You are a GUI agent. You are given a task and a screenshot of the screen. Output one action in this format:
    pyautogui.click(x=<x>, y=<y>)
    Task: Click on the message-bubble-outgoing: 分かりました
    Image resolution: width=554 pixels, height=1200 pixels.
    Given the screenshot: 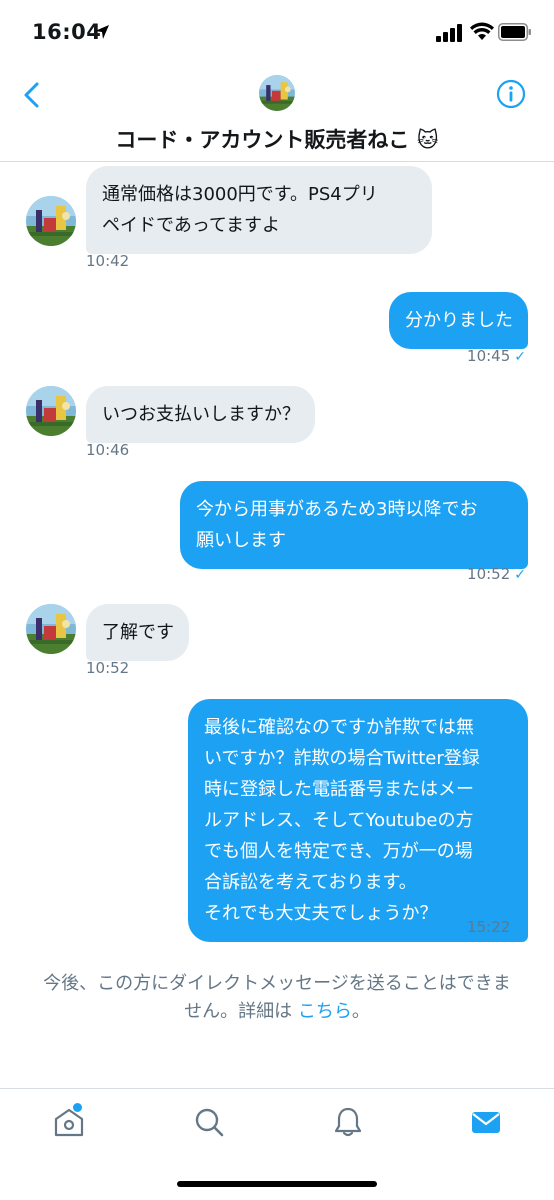 What is the action you would take?
    pyautogui.click(x=458, y=320)
    